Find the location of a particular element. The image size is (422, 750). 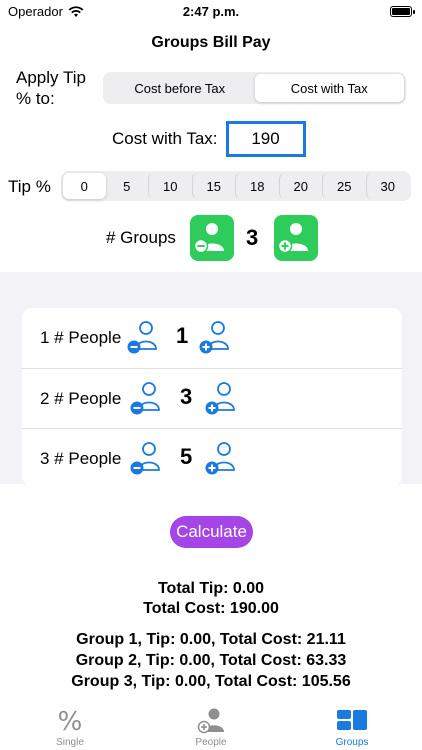

total-cost: Total Cost: 190.00 is located at coordinates (211, 608).